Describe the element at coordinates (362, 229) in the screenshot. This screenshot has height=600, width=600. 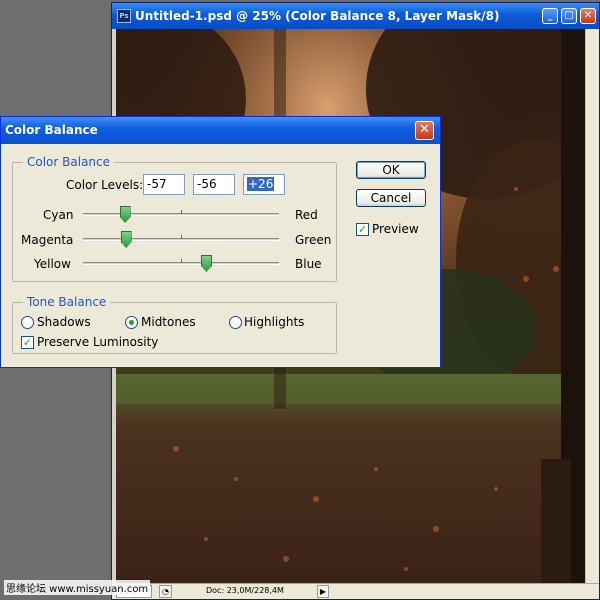
I see `preview-checkbox: ✓` at that location.